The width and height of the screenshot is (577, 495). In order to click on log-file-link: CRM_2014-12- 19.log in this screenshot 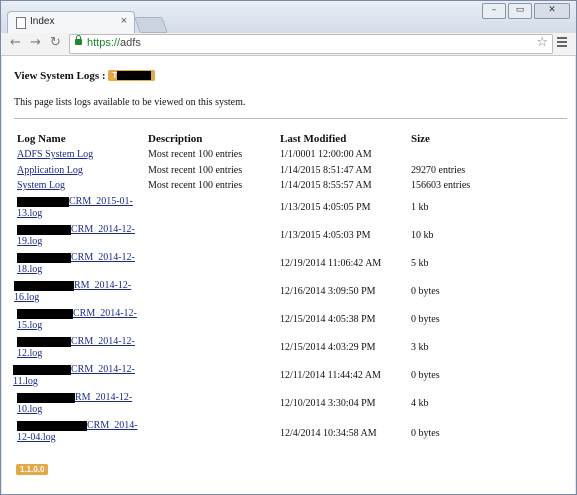, I will do `click(76, 235)`.